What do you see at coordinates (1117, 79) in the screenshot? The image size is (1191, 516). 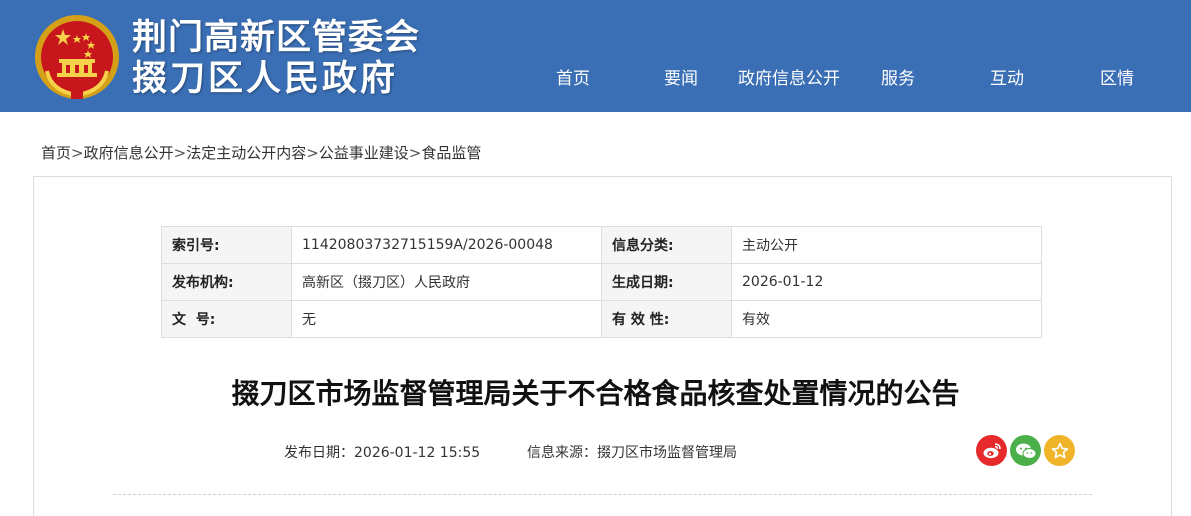 I see `nav-item-district-info: 区情` at bounding box center [1117, 79].